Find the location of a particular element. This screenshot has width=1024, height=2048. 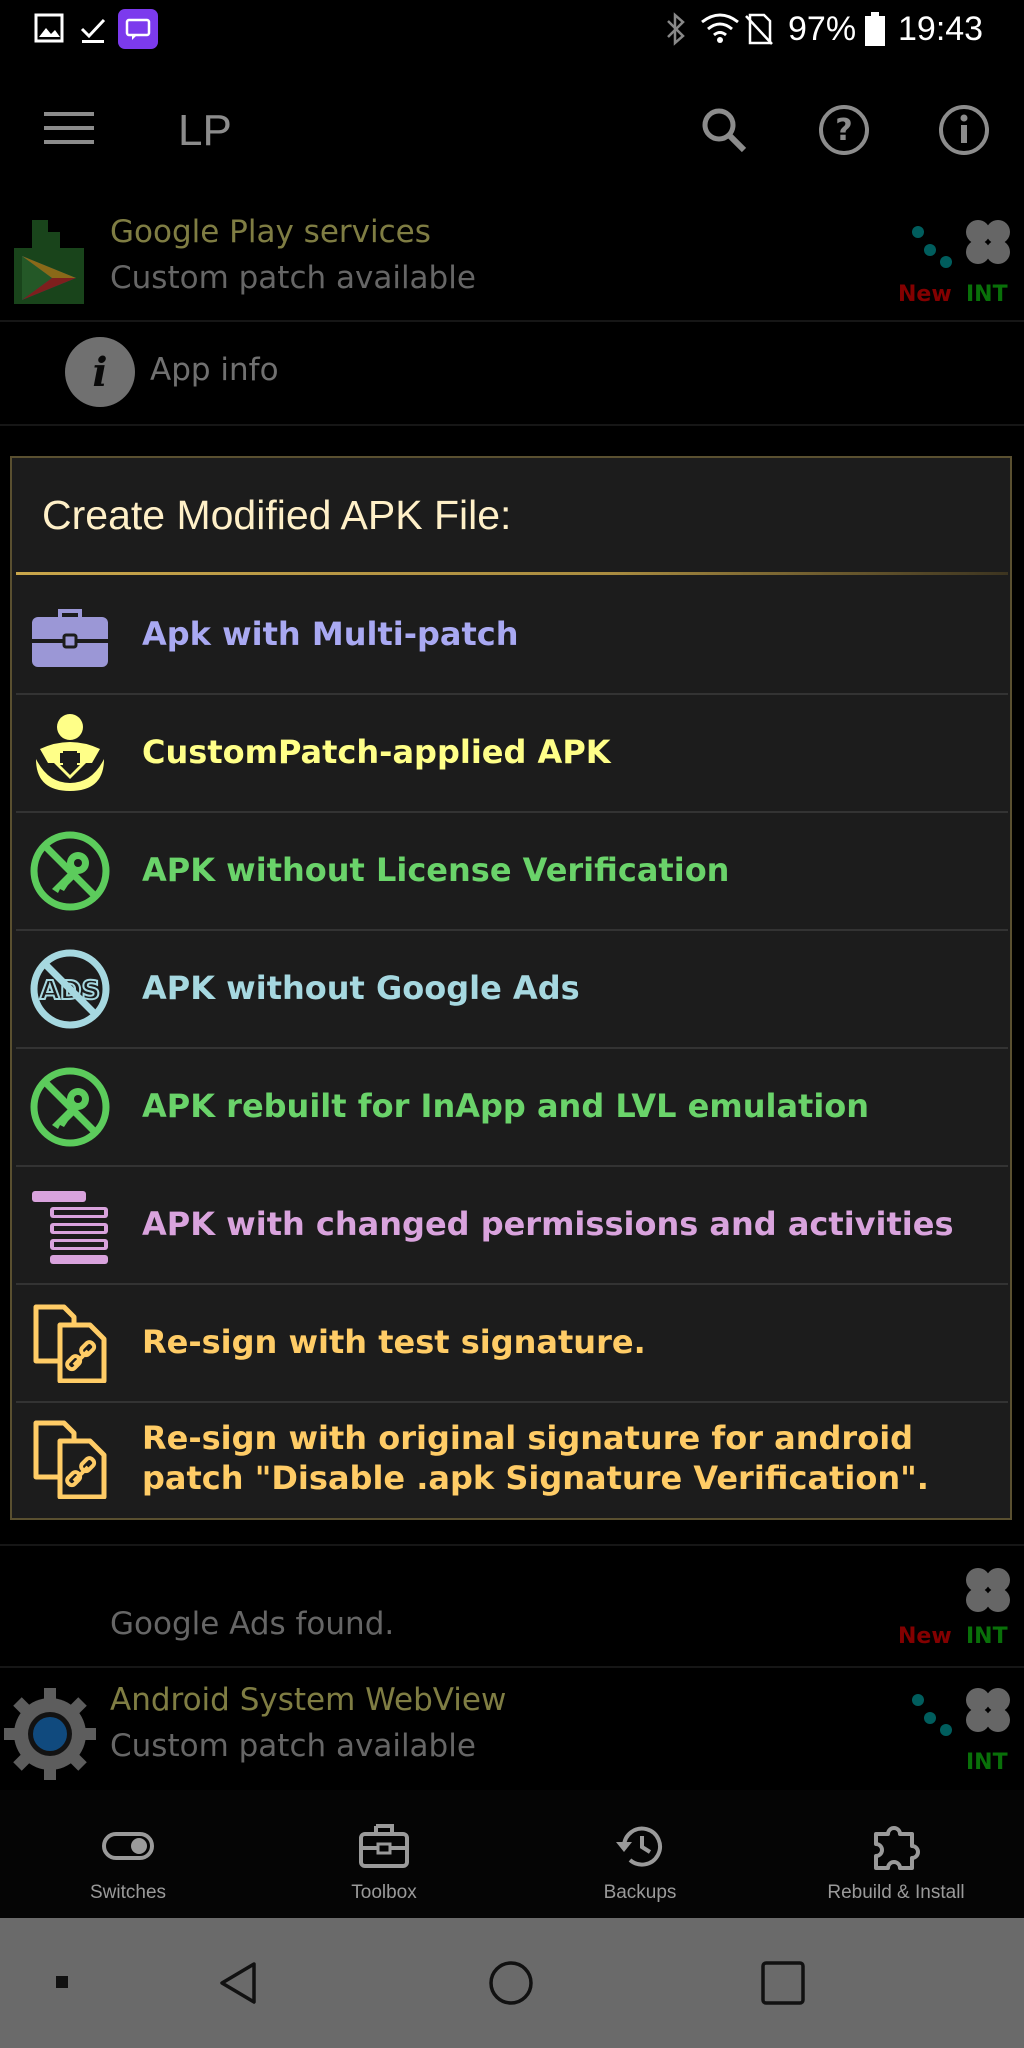

option-label: APK without Google Ads is located at coordinates (361, 988).